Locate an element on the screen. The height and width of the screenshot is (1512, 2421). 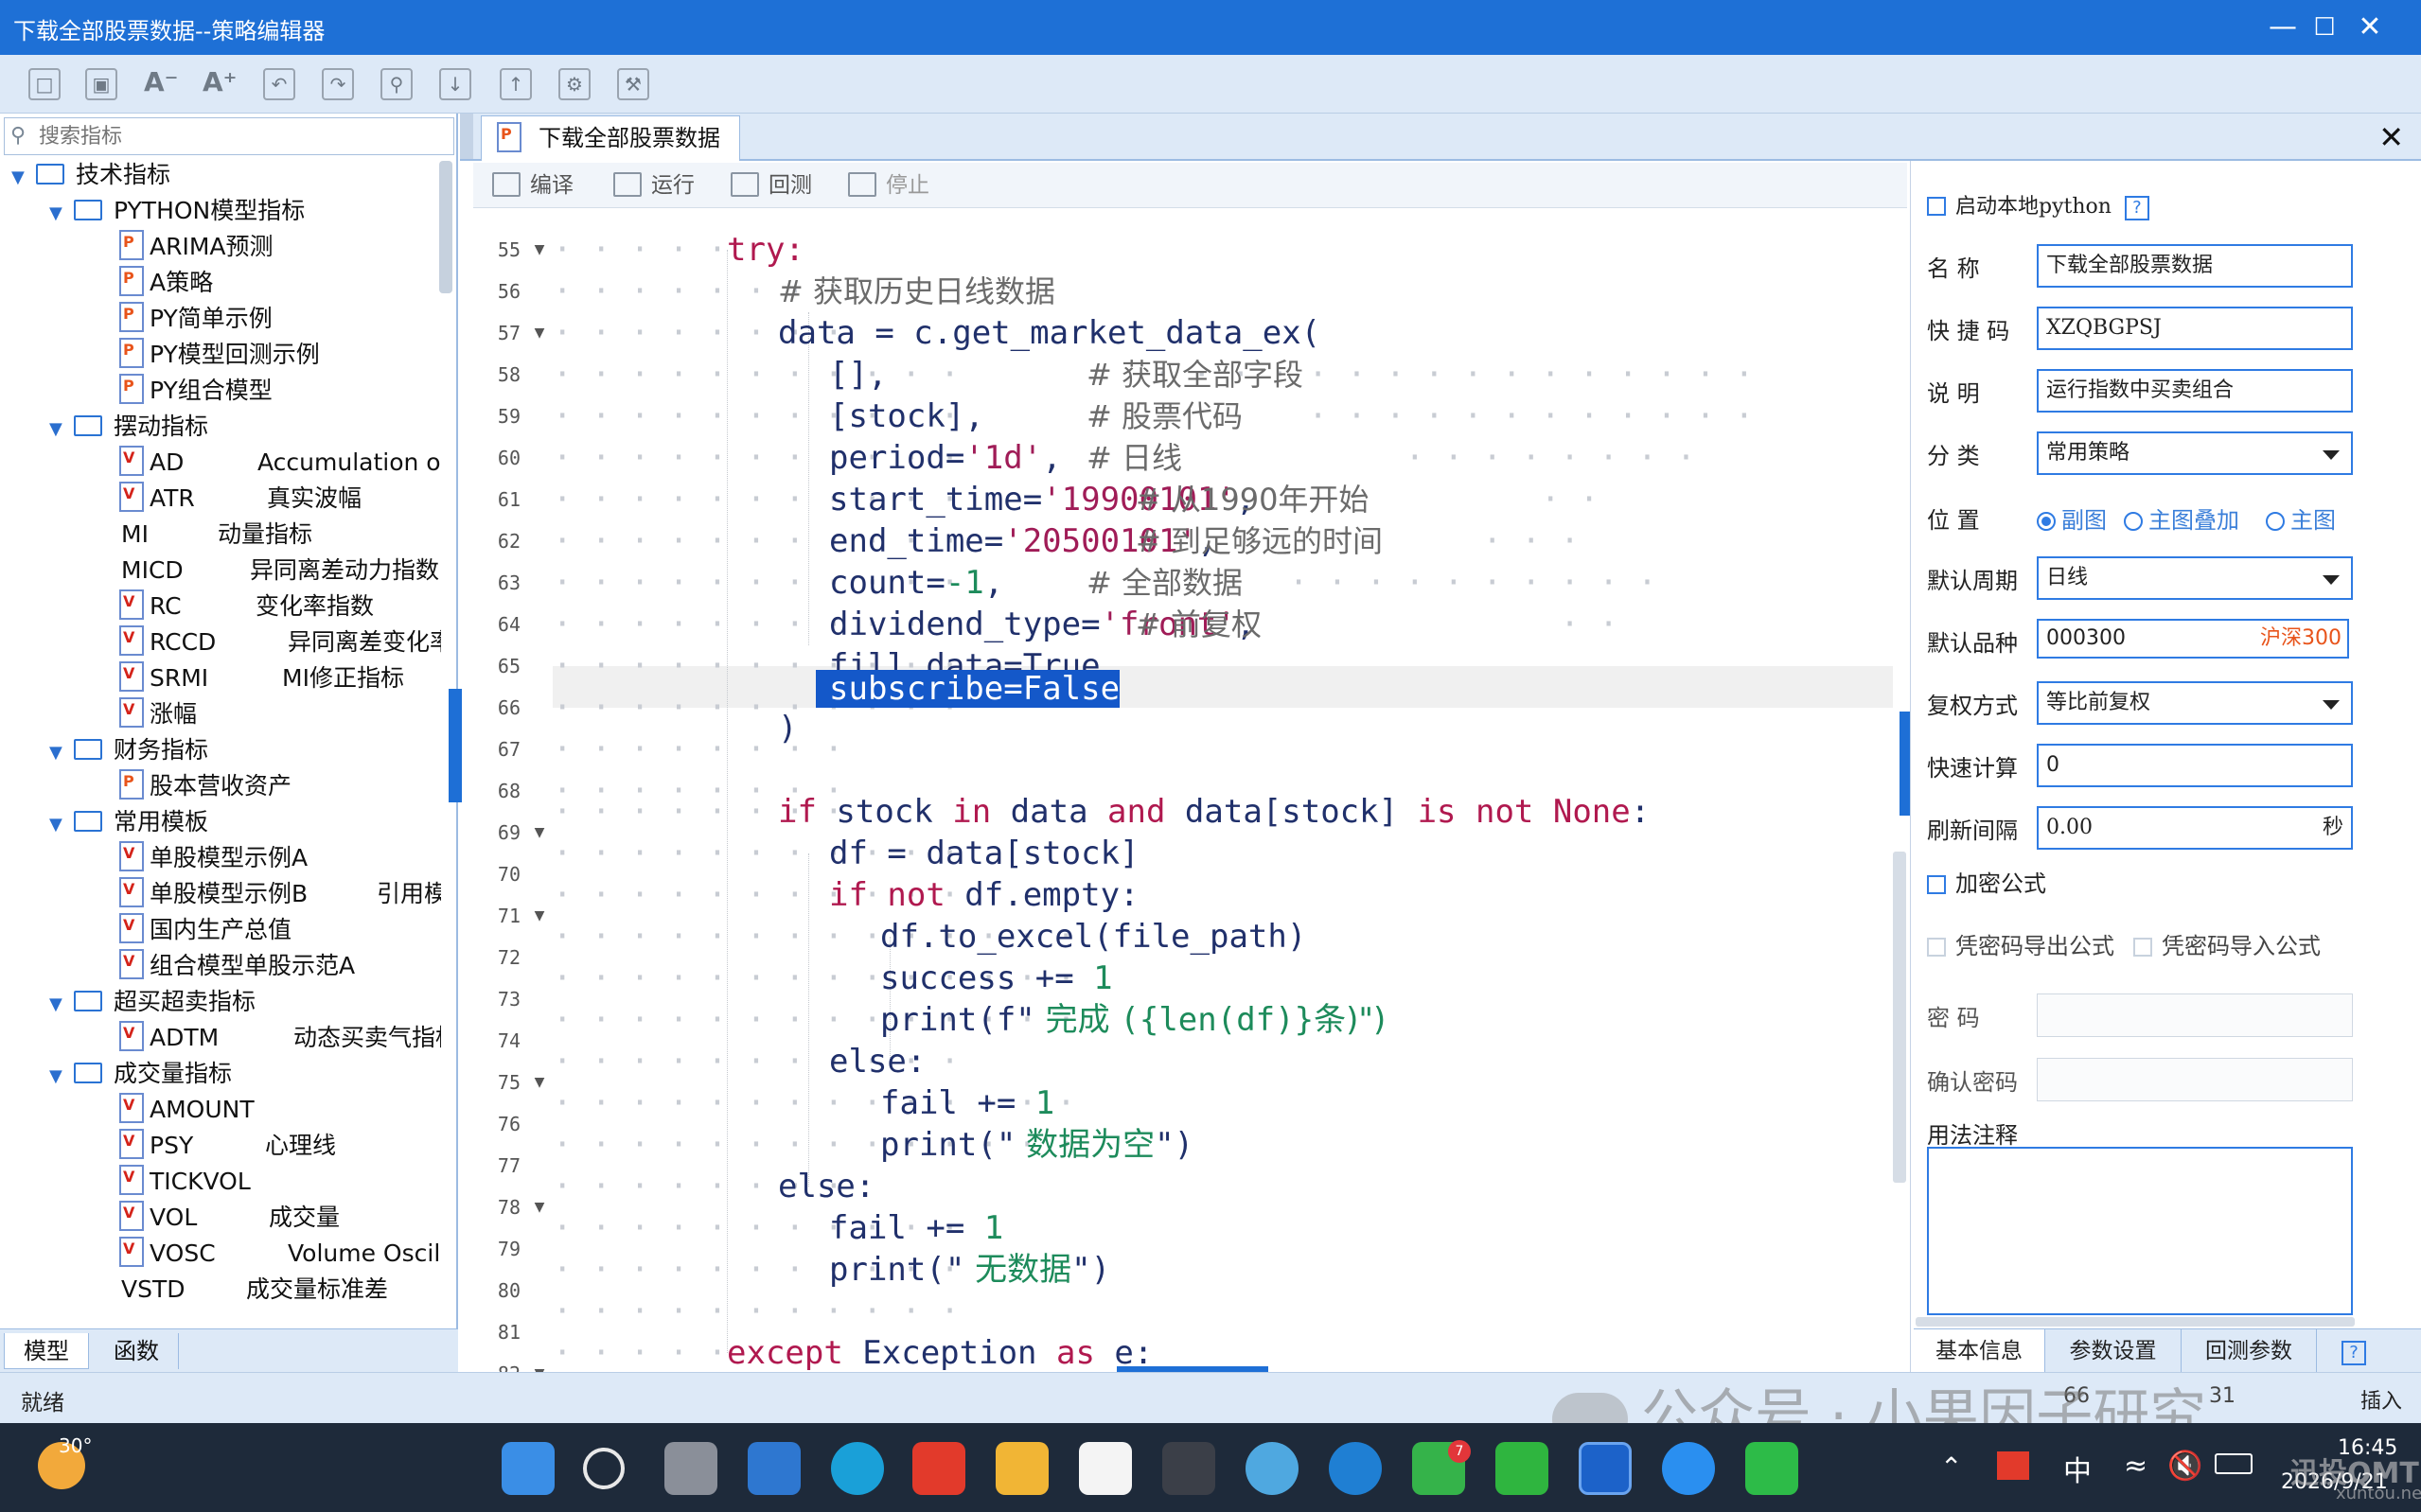
battery-icon is located at coordinates (2234, 1463).